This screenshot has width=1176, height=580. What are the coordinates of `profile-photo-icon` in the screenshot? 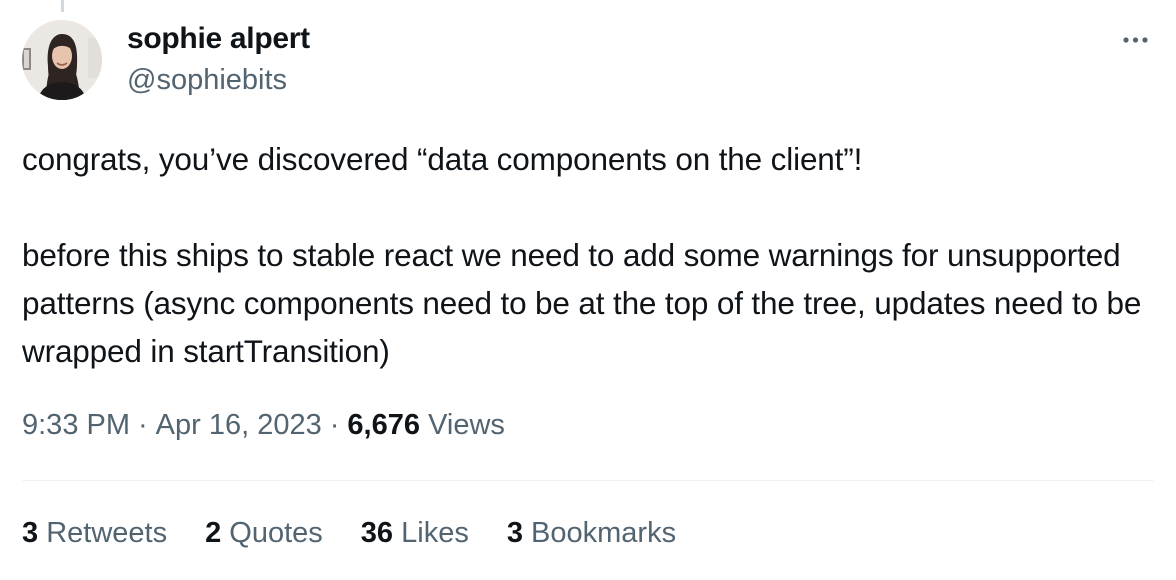 It's located at (62, 60).